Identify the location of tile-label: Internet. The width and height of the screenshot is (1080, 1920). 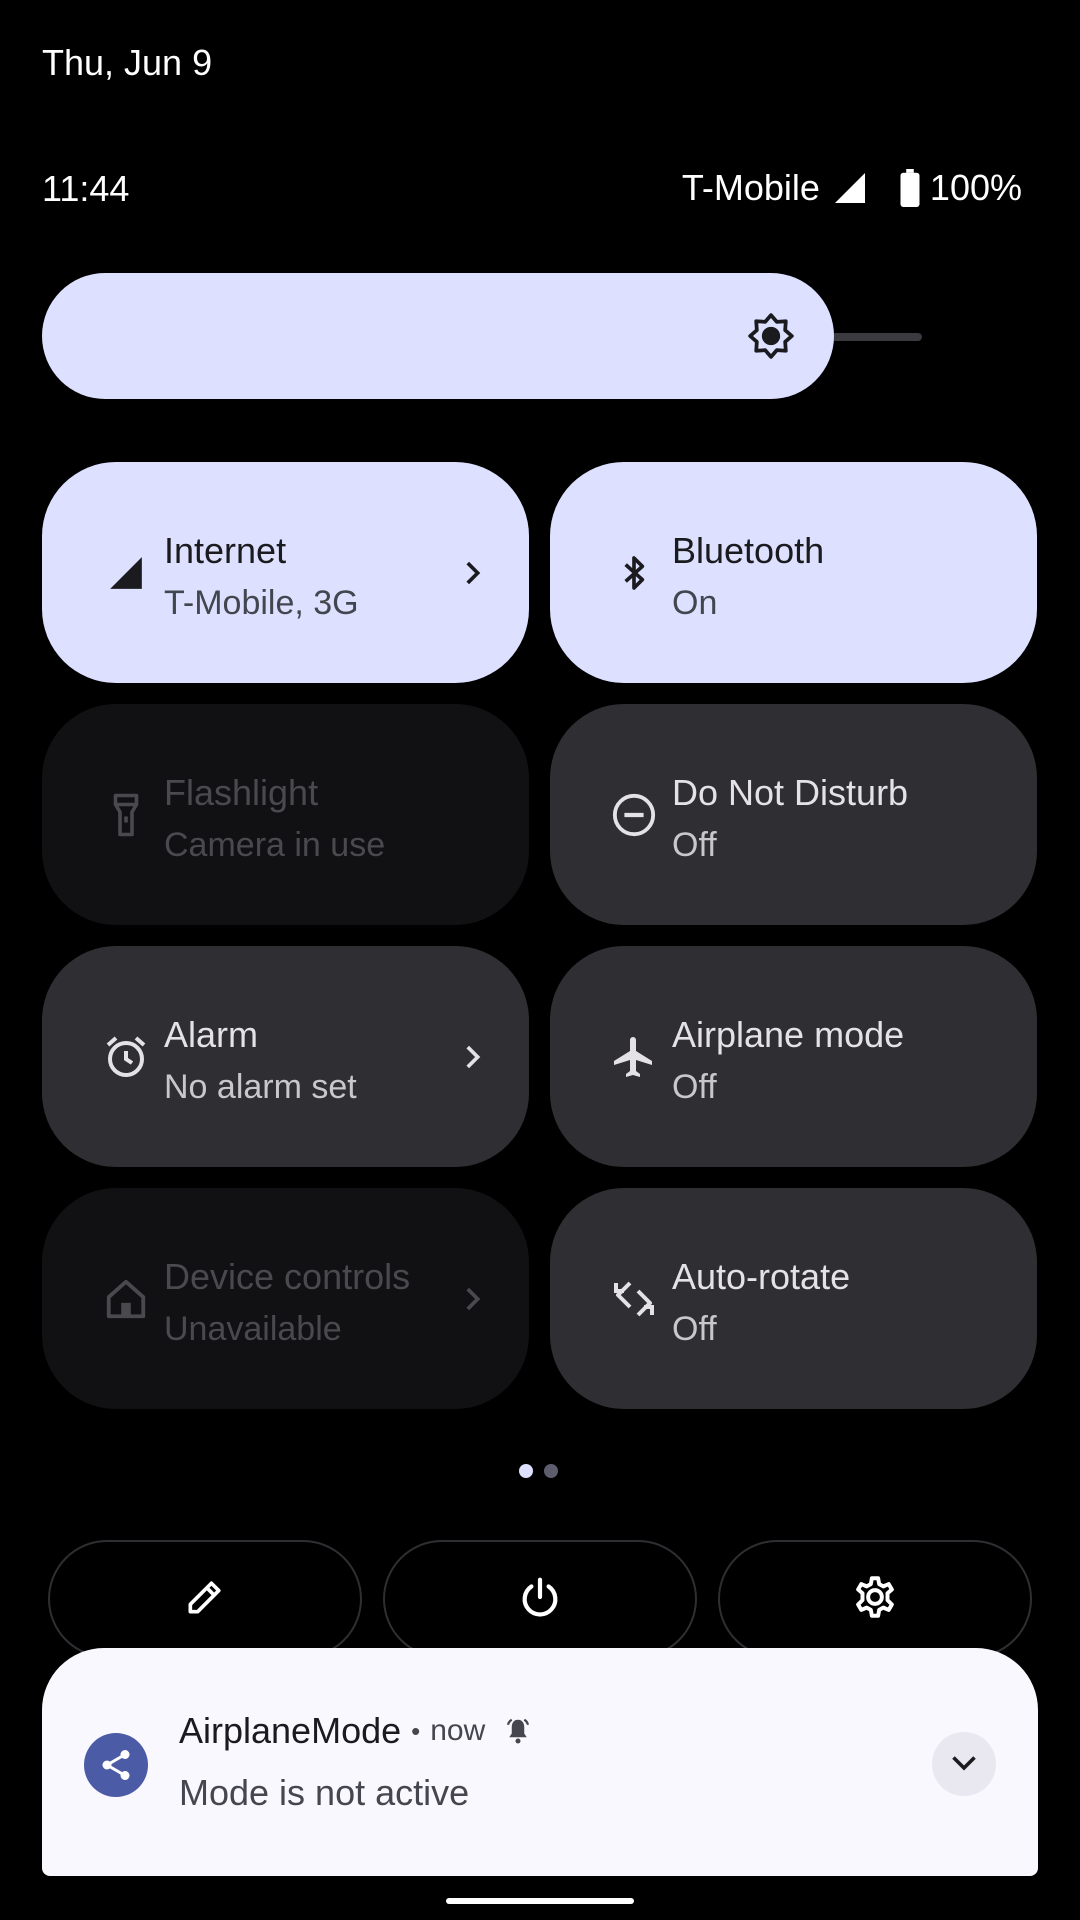
(225, 550).